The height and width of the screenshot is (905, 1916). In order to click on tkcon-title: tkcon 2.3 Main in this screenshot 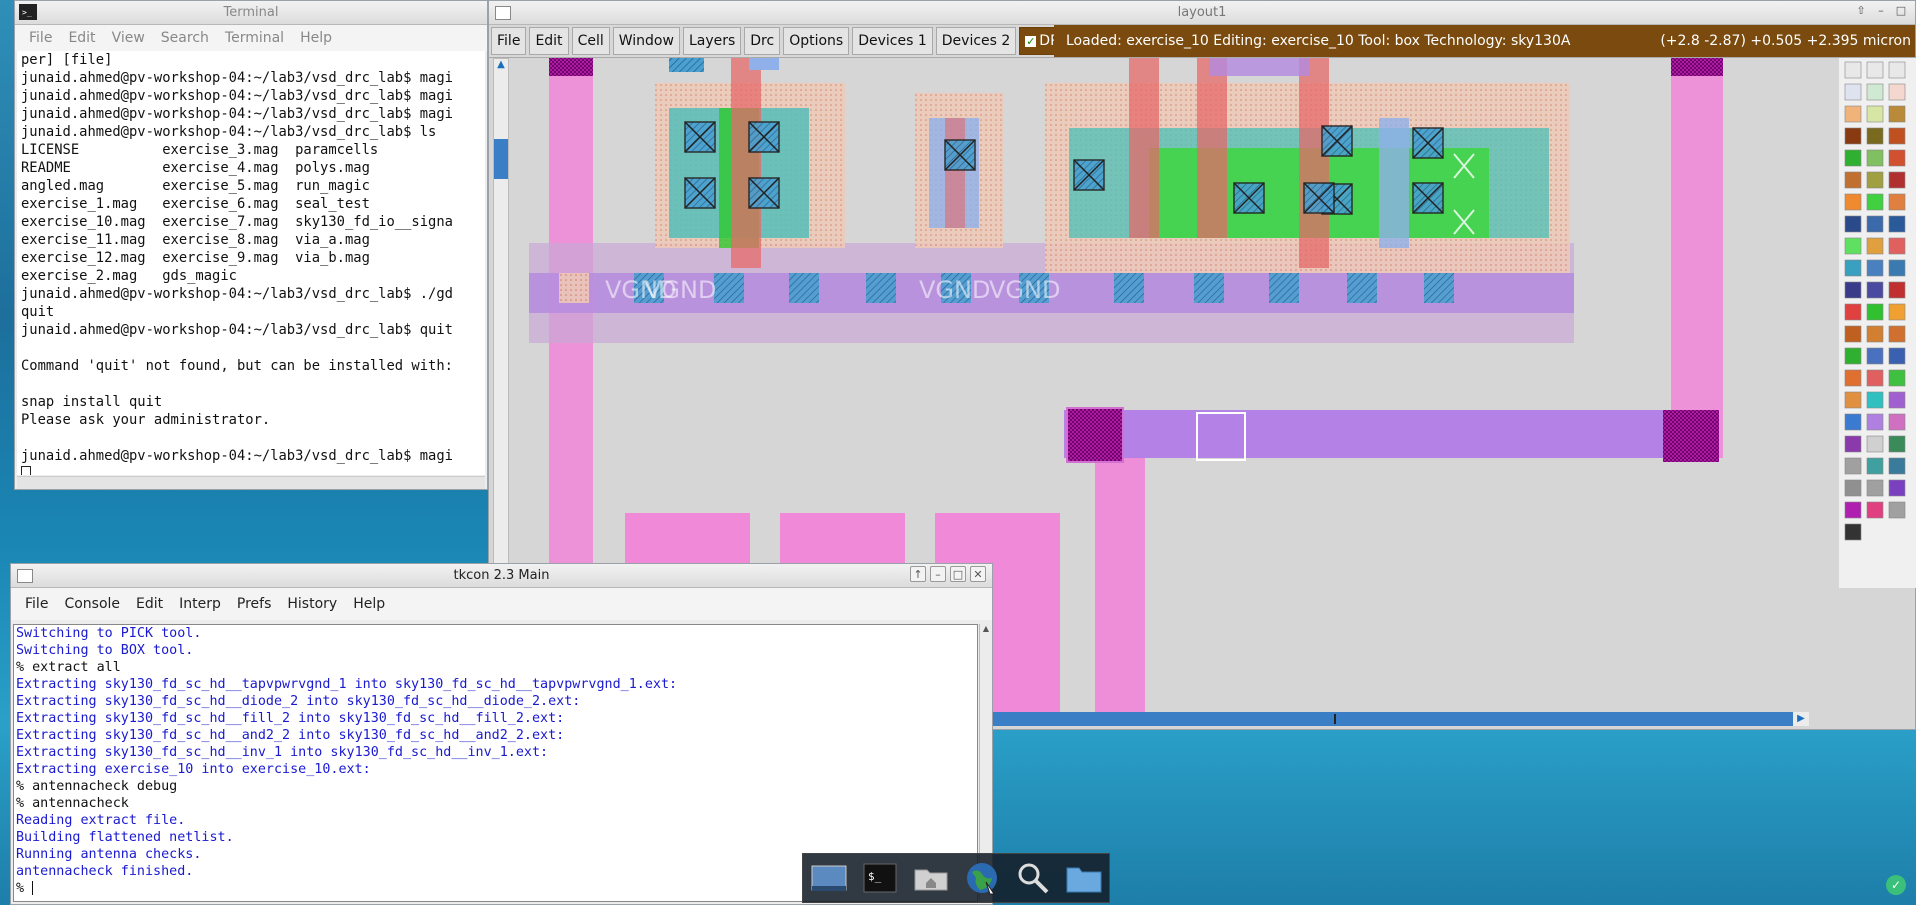, I will do `click(501, 575)`.